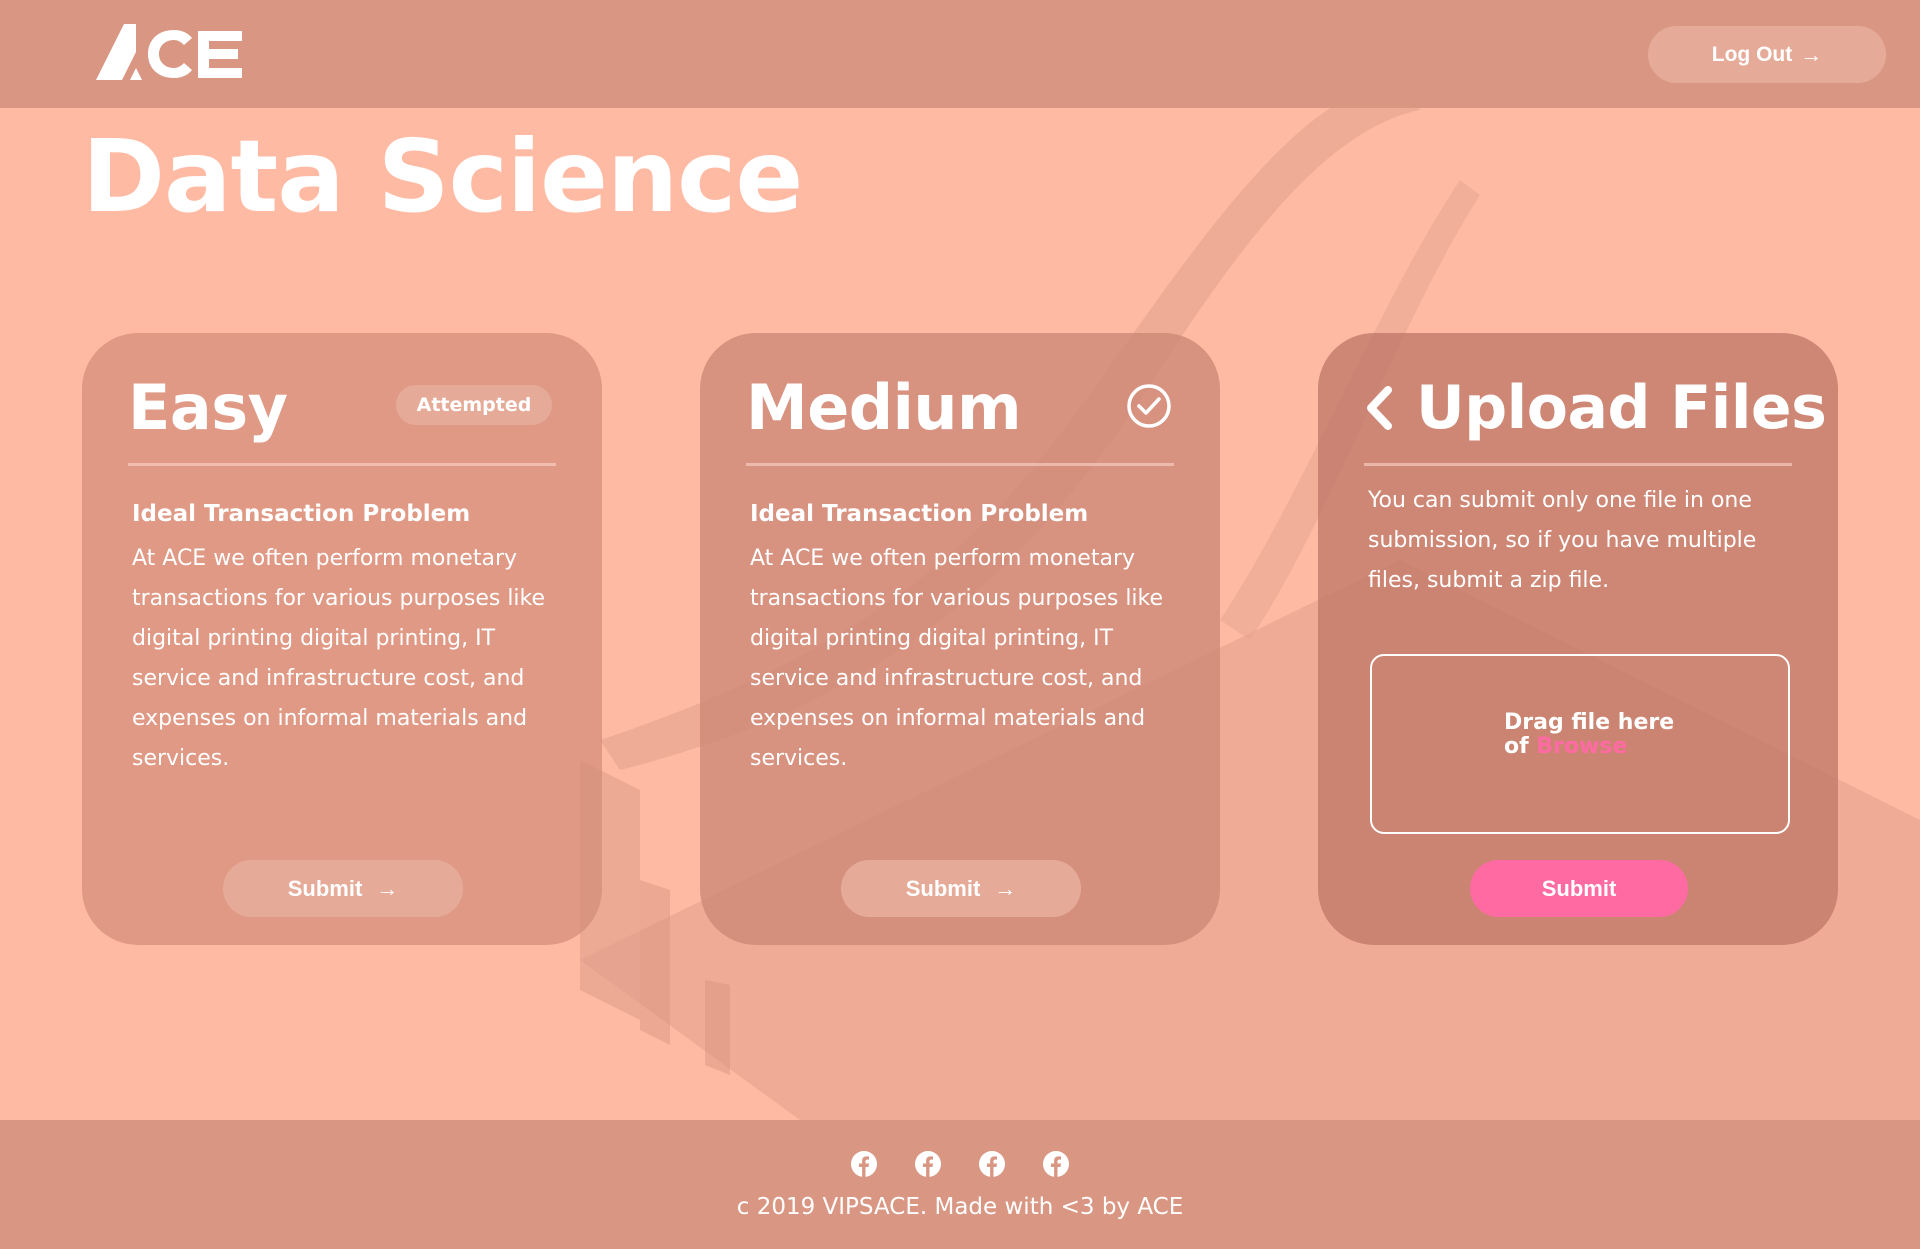 This screenshot has width=1920, height=1249. Describe the element at coordinates (960, 1207) in the screenshot. I see `copyright-text: c 2019 VIPSACE. Made with <3 by ACE` at that location.